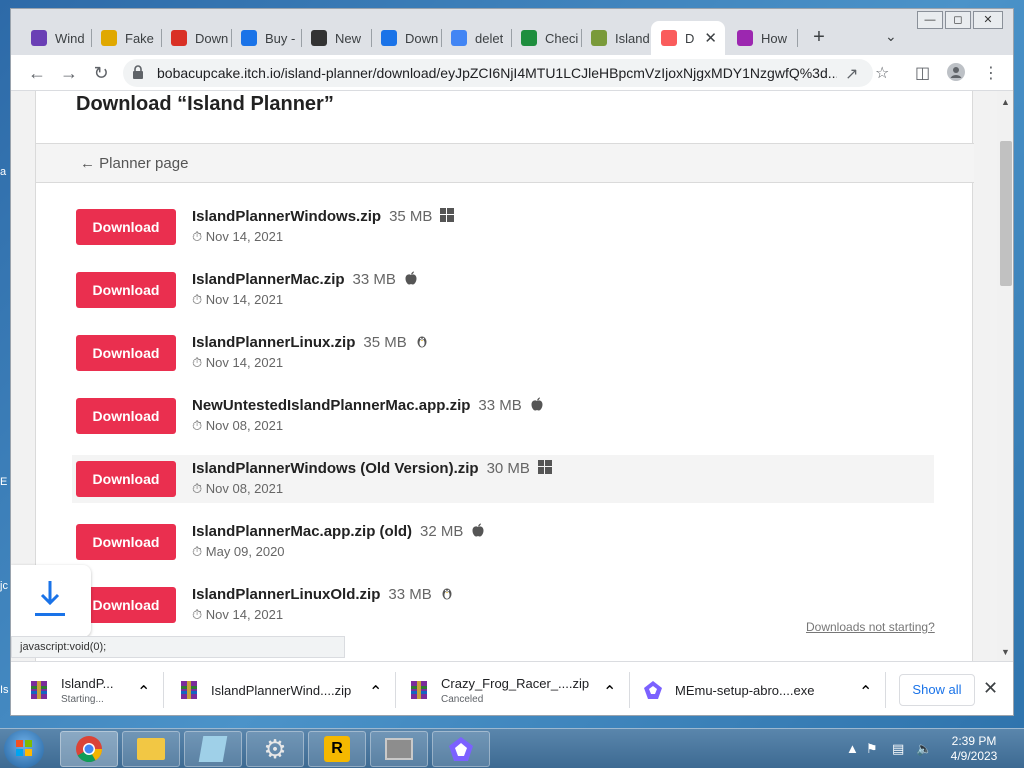 The image size is (1024, 768). I want to click on explorer-taskbar-button, so click(151, 749).